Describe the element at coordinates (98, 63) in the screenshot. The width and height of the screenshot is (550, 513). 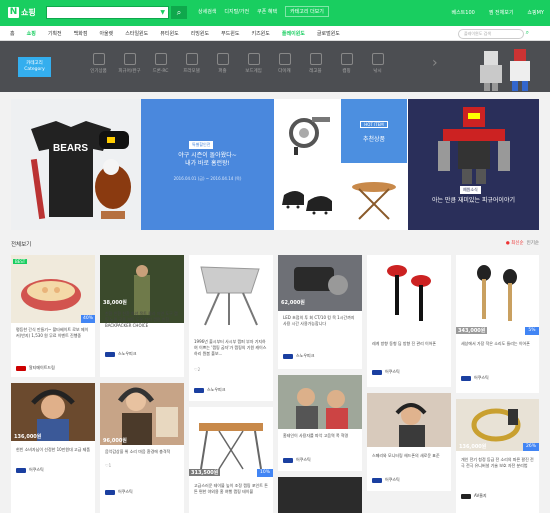
I see `subcat-popular: 인기상품` at that location.